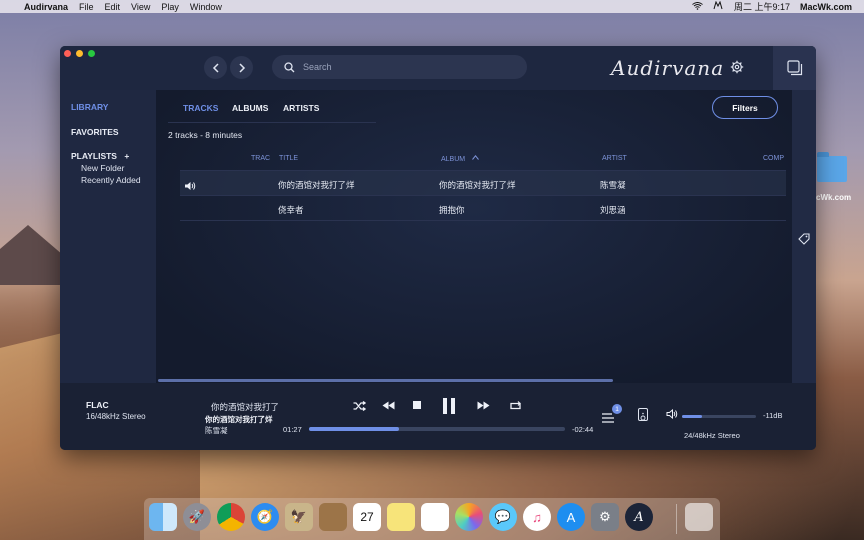 This screenshot has width=864, height=540. Describe the element at coordinates (515, 406) in the screenshot. I see `repeat-button` at that location.